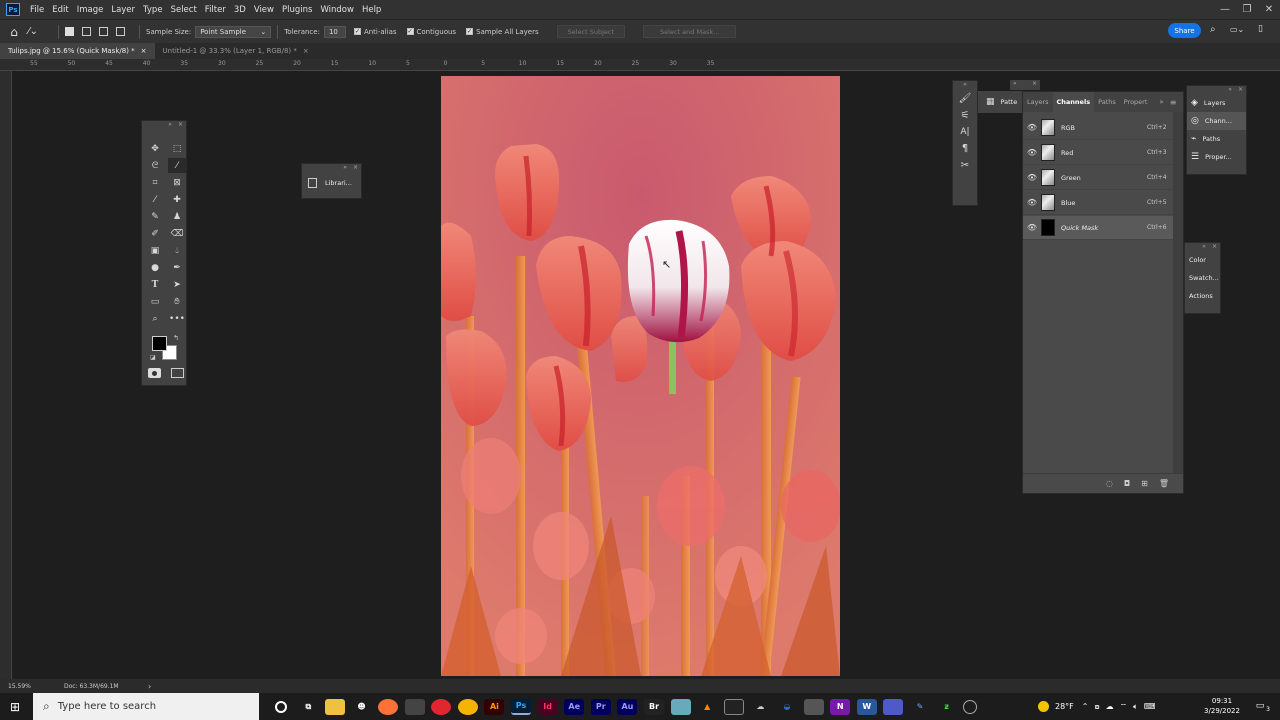  I want to click on cortana-icon, so click(281, 706).